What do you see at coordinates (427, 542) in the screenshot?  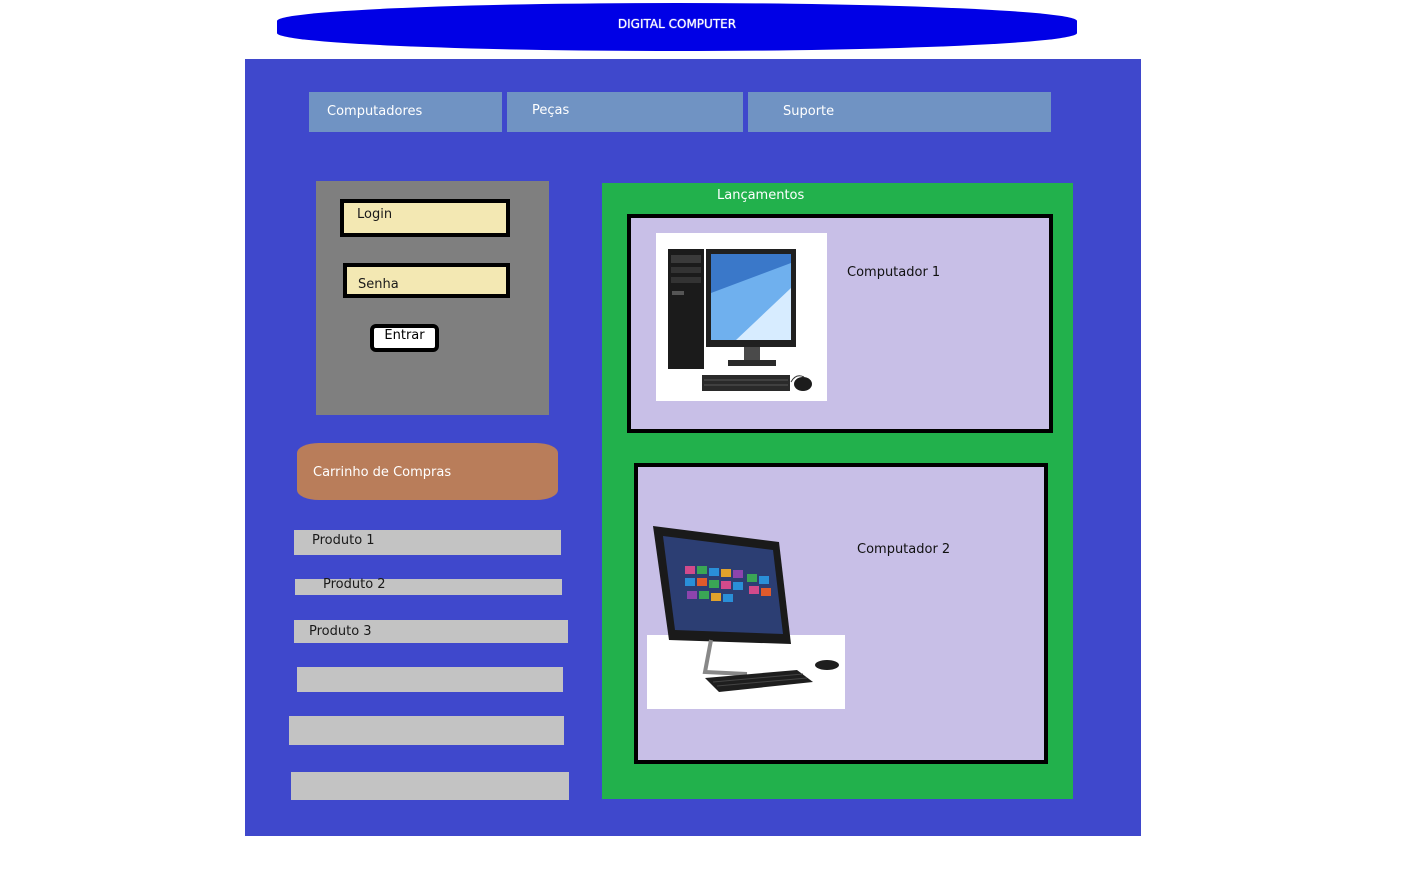 I see `cart-product-1: Produto 1` at bounding box center [427, 542].